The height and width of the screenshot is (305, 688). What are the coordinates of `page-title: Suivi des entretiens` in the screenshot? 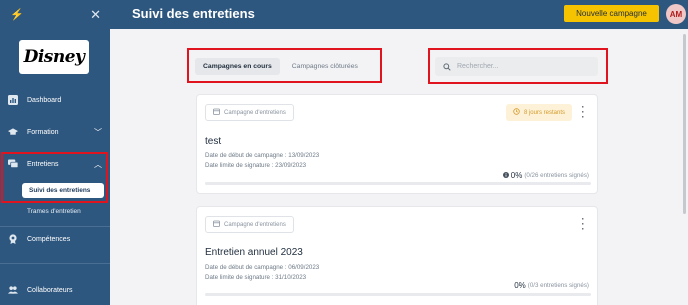 It's located at (193, 13).